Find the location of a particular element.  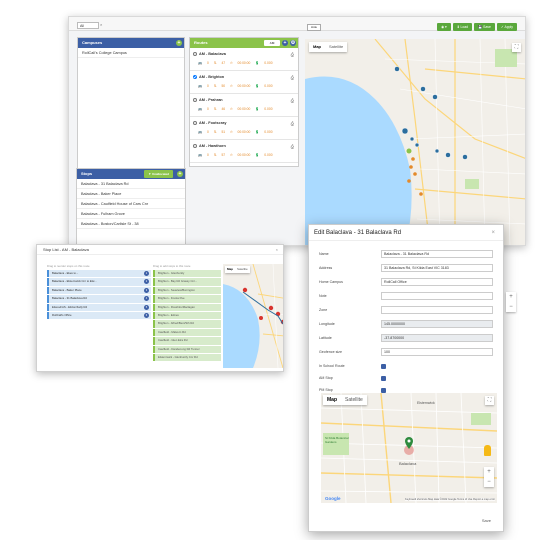

save-button: Save is located at coordinates (486, 520).